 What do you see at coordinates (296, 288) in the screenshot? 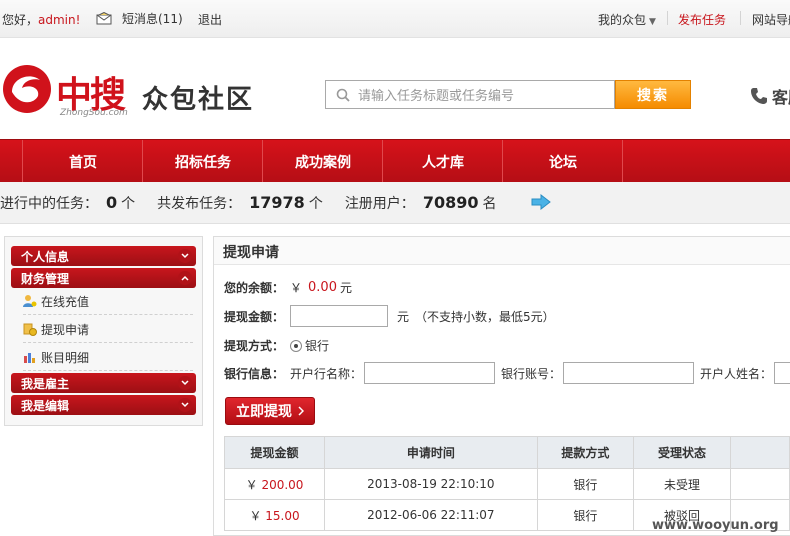
I see `currency-symbol: ￥` at bounding box center [296, 288].